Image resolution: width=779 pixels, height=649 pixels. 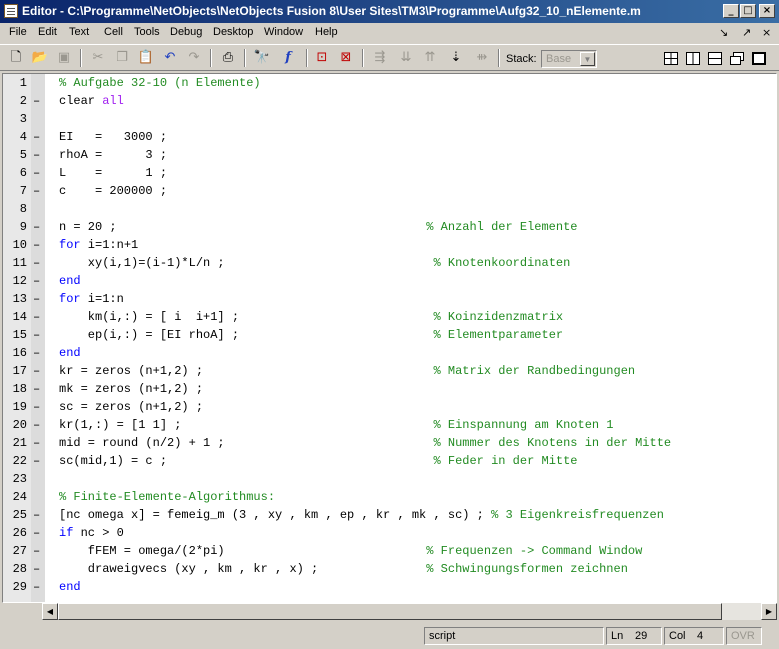 I want to click on step-out-icon: ⇈, so click(x=430, y=58).